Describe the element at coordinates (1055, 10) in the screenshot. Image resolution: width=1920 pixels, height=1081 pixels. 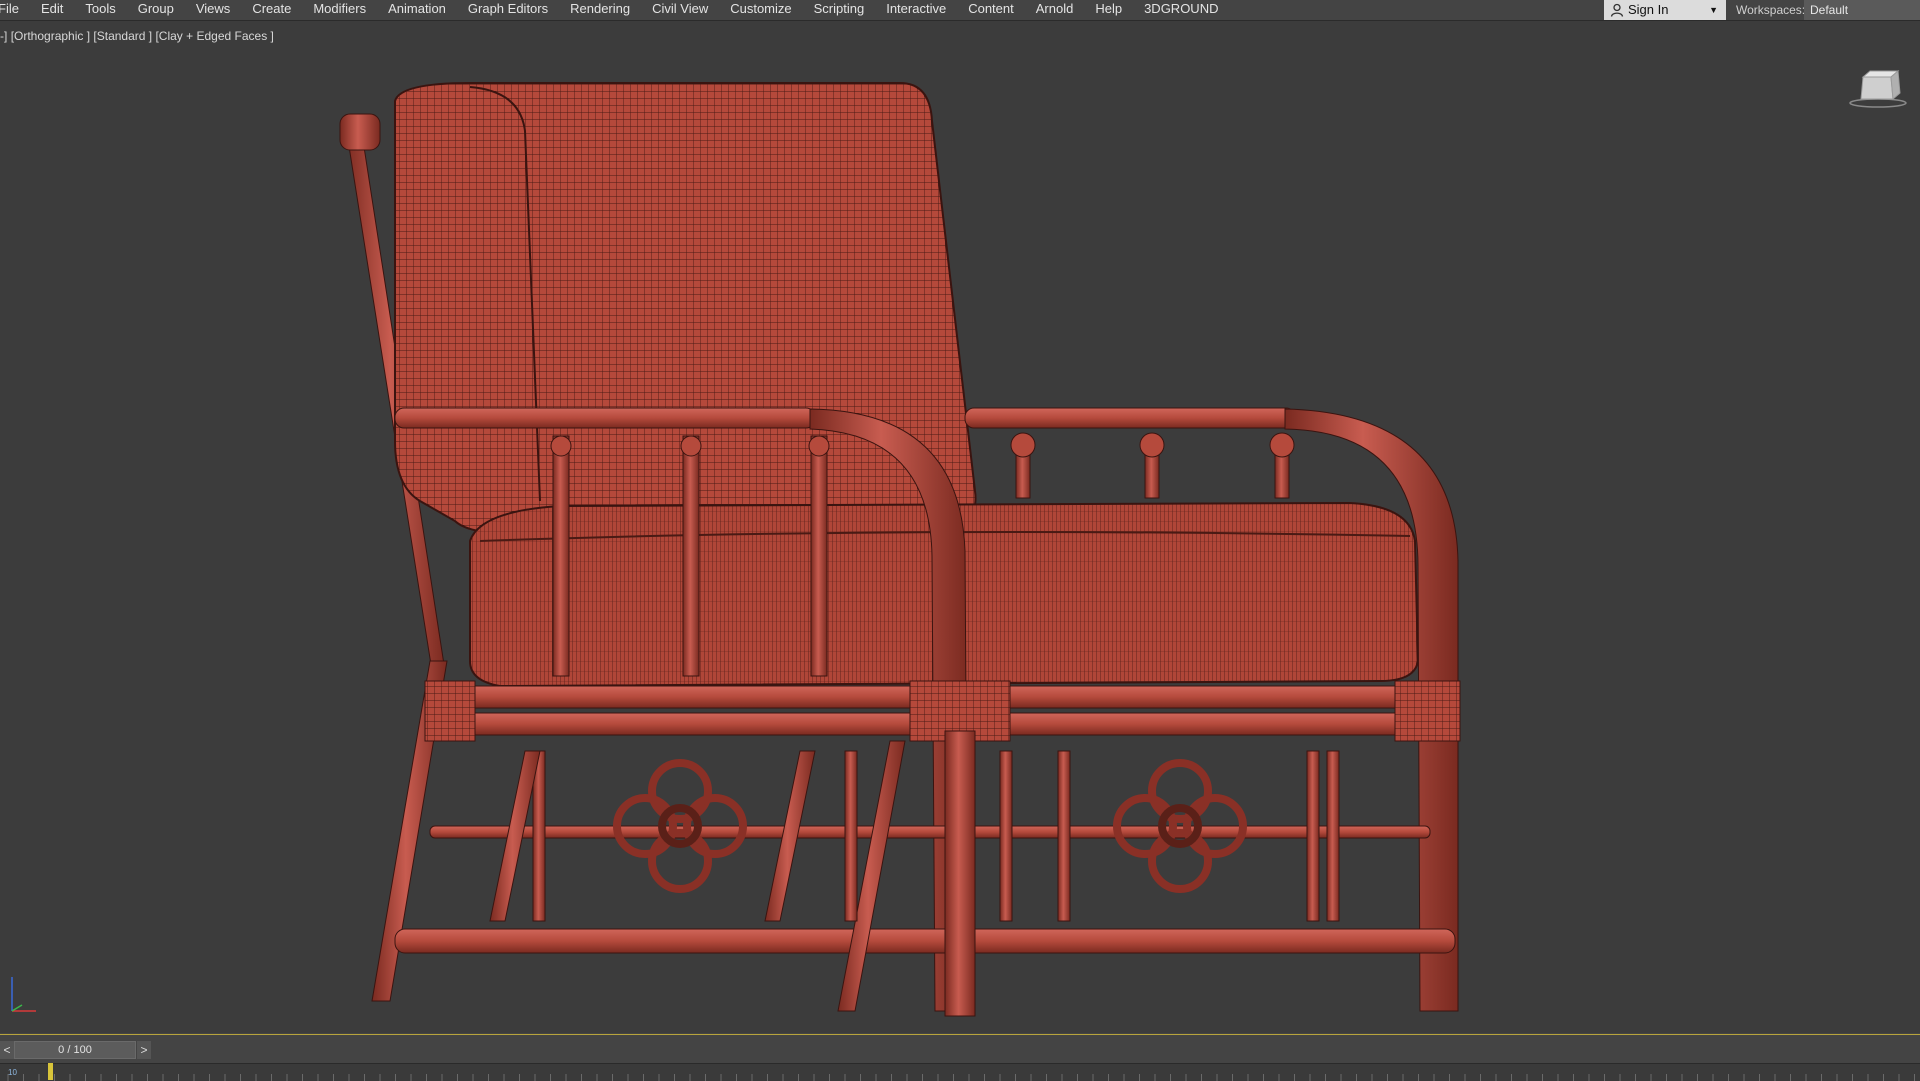
I see `menu-arnold: Arnold` at that location.